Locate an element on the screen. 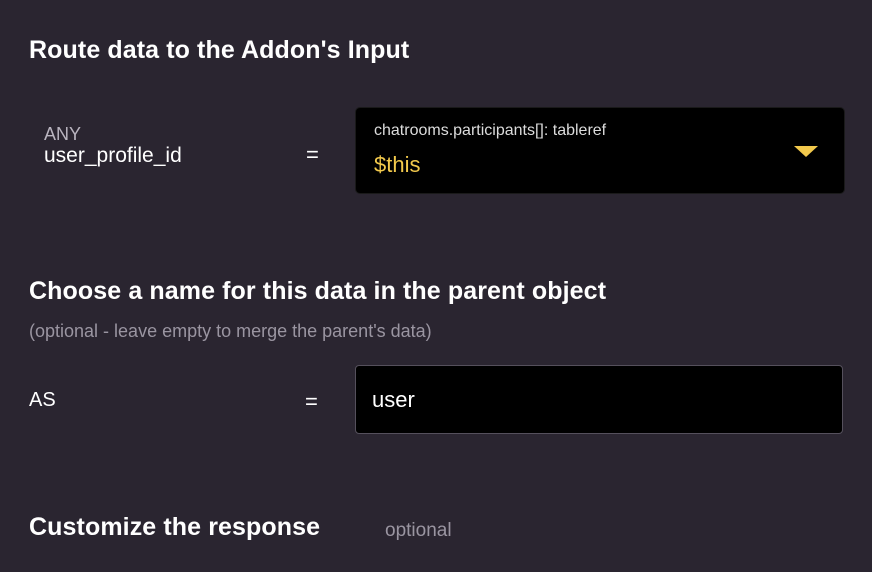 Image resolution: width=872 pixels, height=572 pixels. route-equals-sign: = is located at coordinates (312, 154).